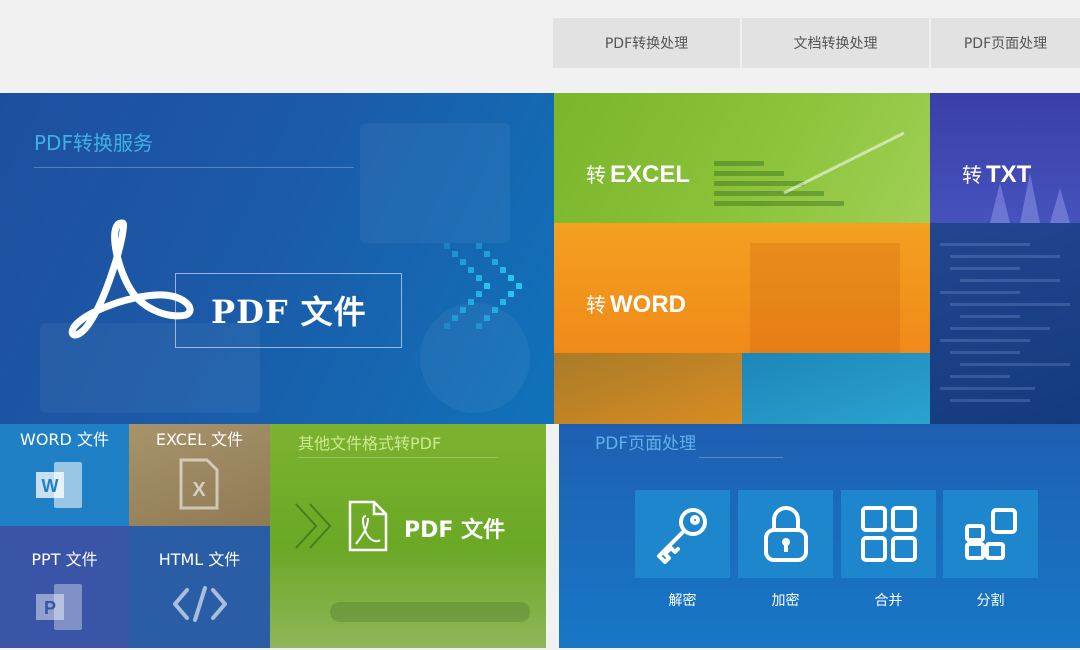 The image size is (1080, 650). What do you see at coordinates (50, 486) in the screenshot?
I see `svg-text: W` at bounding box center [50, 486].